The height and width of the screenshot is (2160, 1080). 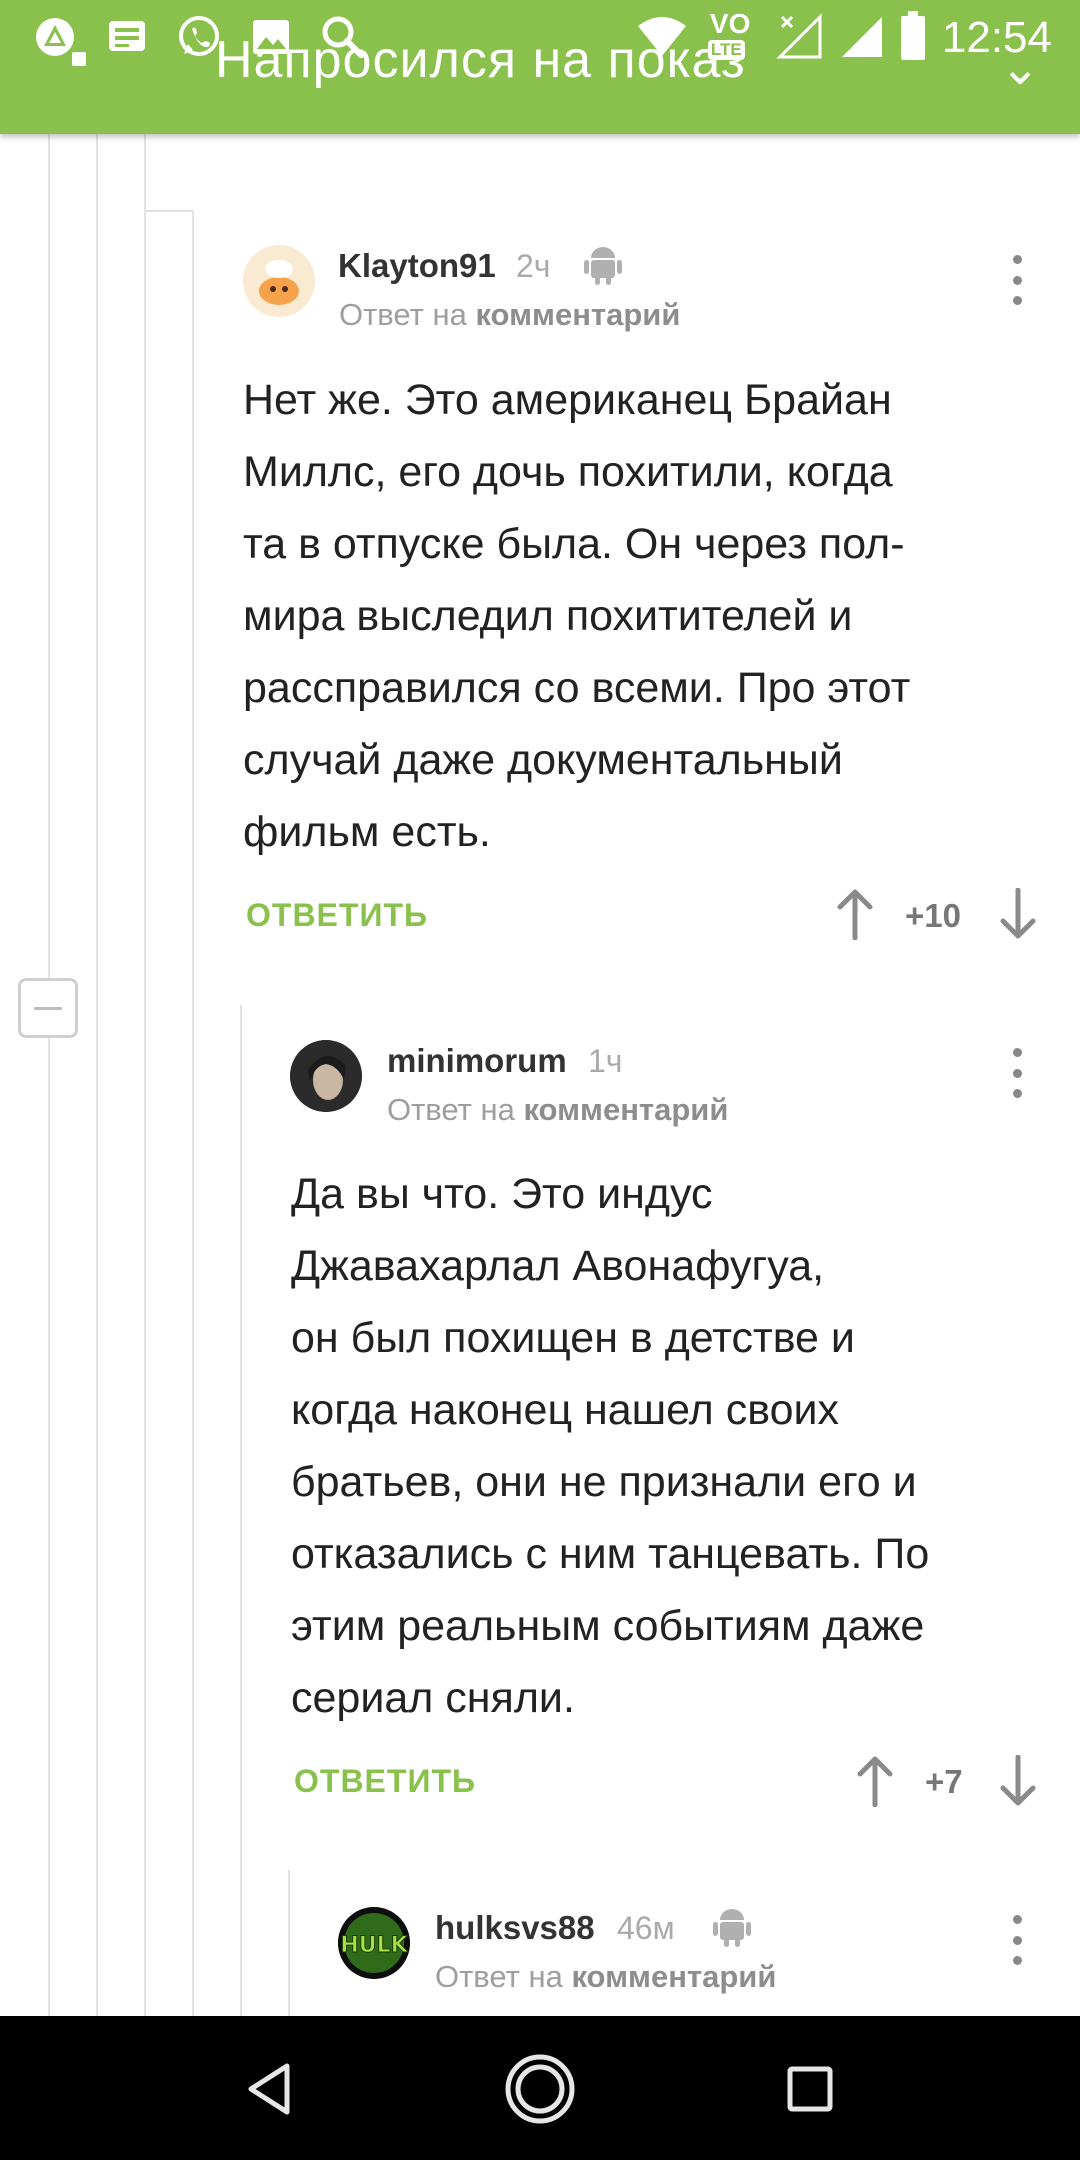 I want to click on home-icon, so click(x=540, y=2089).